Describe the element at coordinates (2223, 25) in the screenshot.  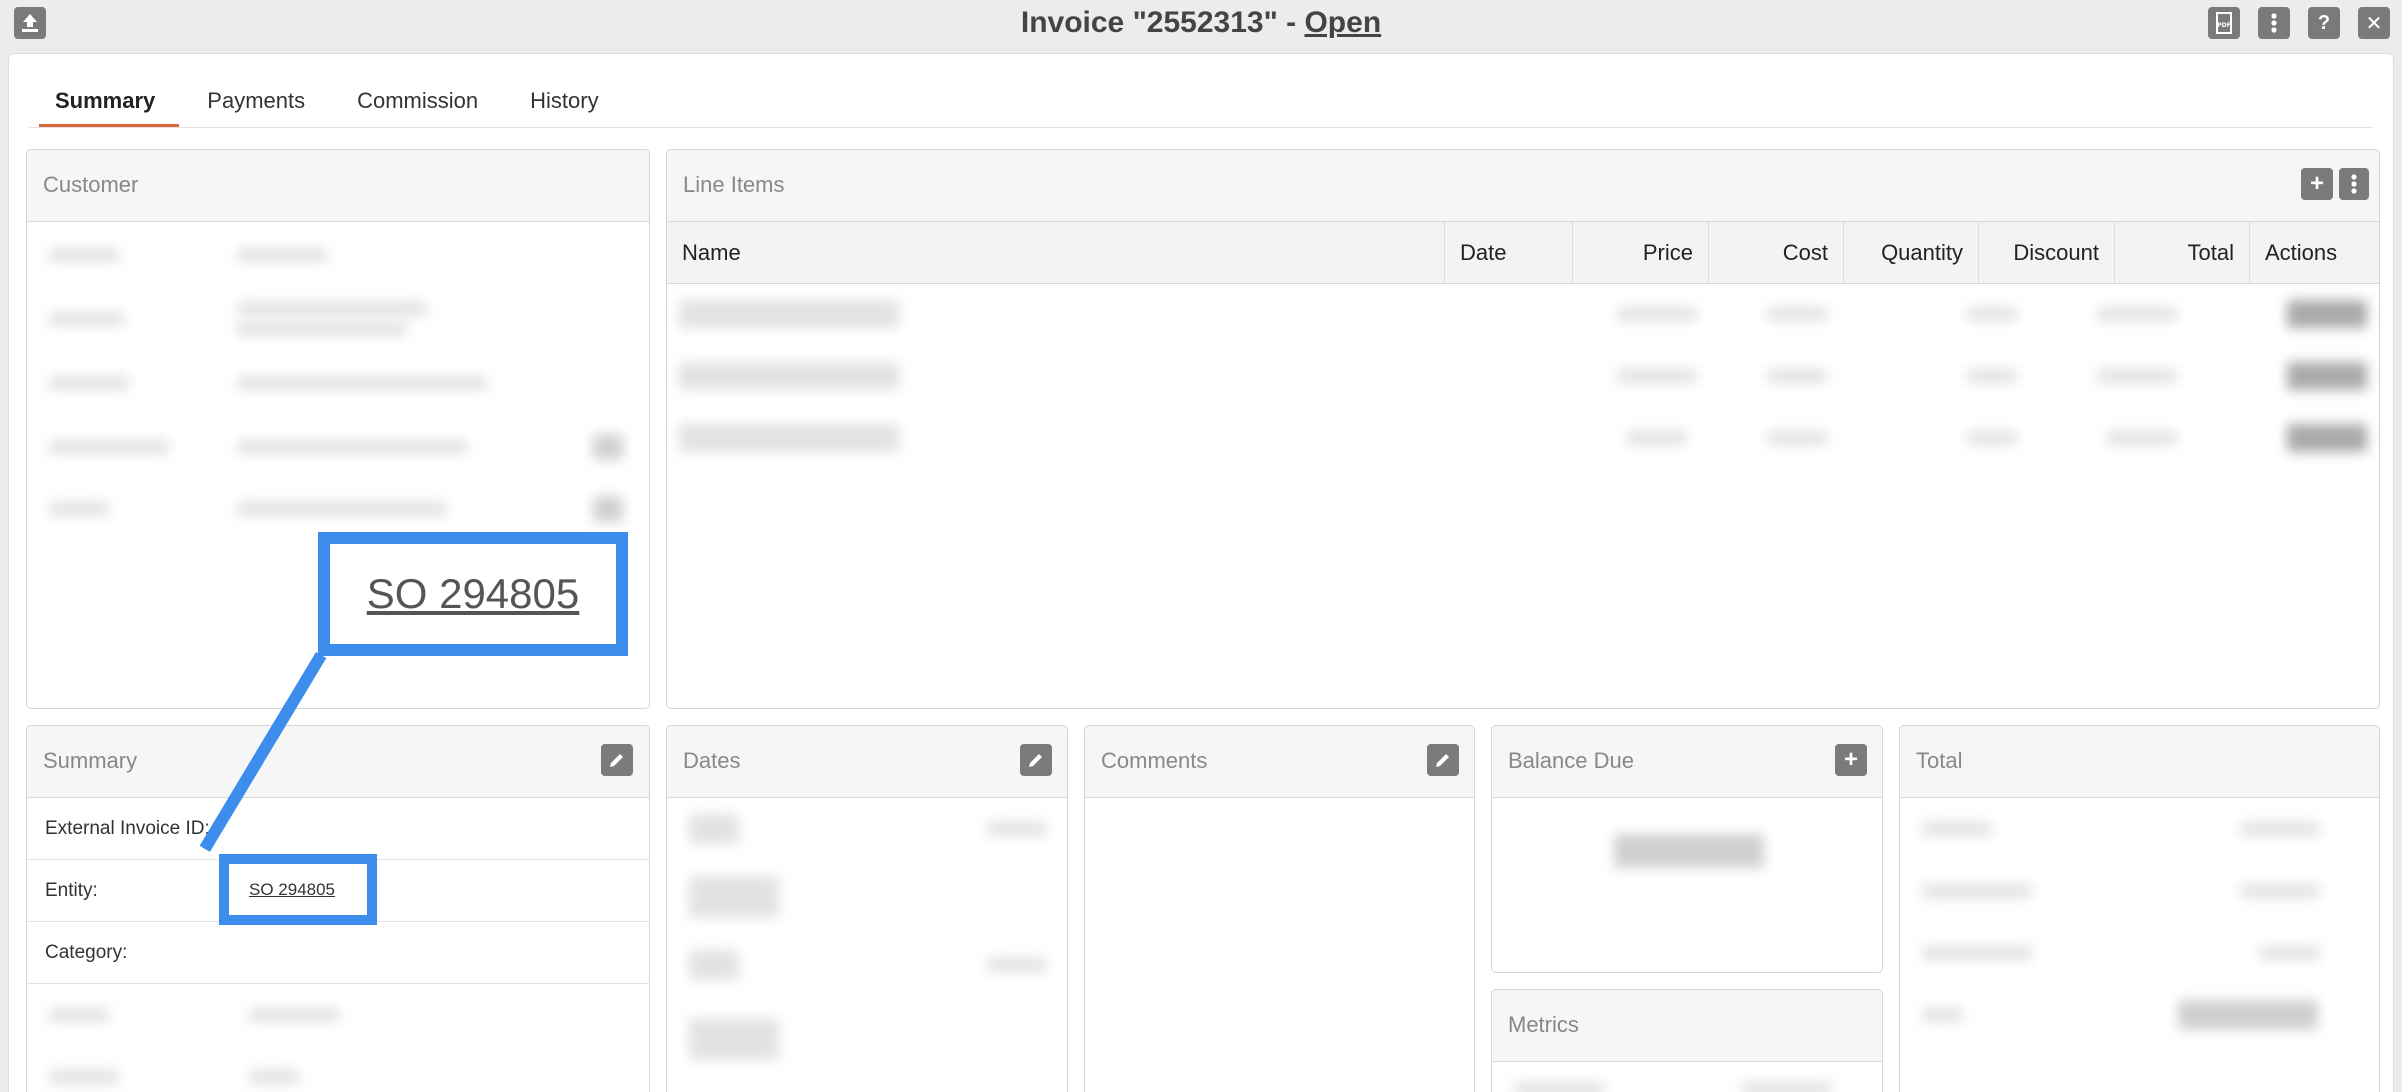
I see `svg-text: PDF` at that location.